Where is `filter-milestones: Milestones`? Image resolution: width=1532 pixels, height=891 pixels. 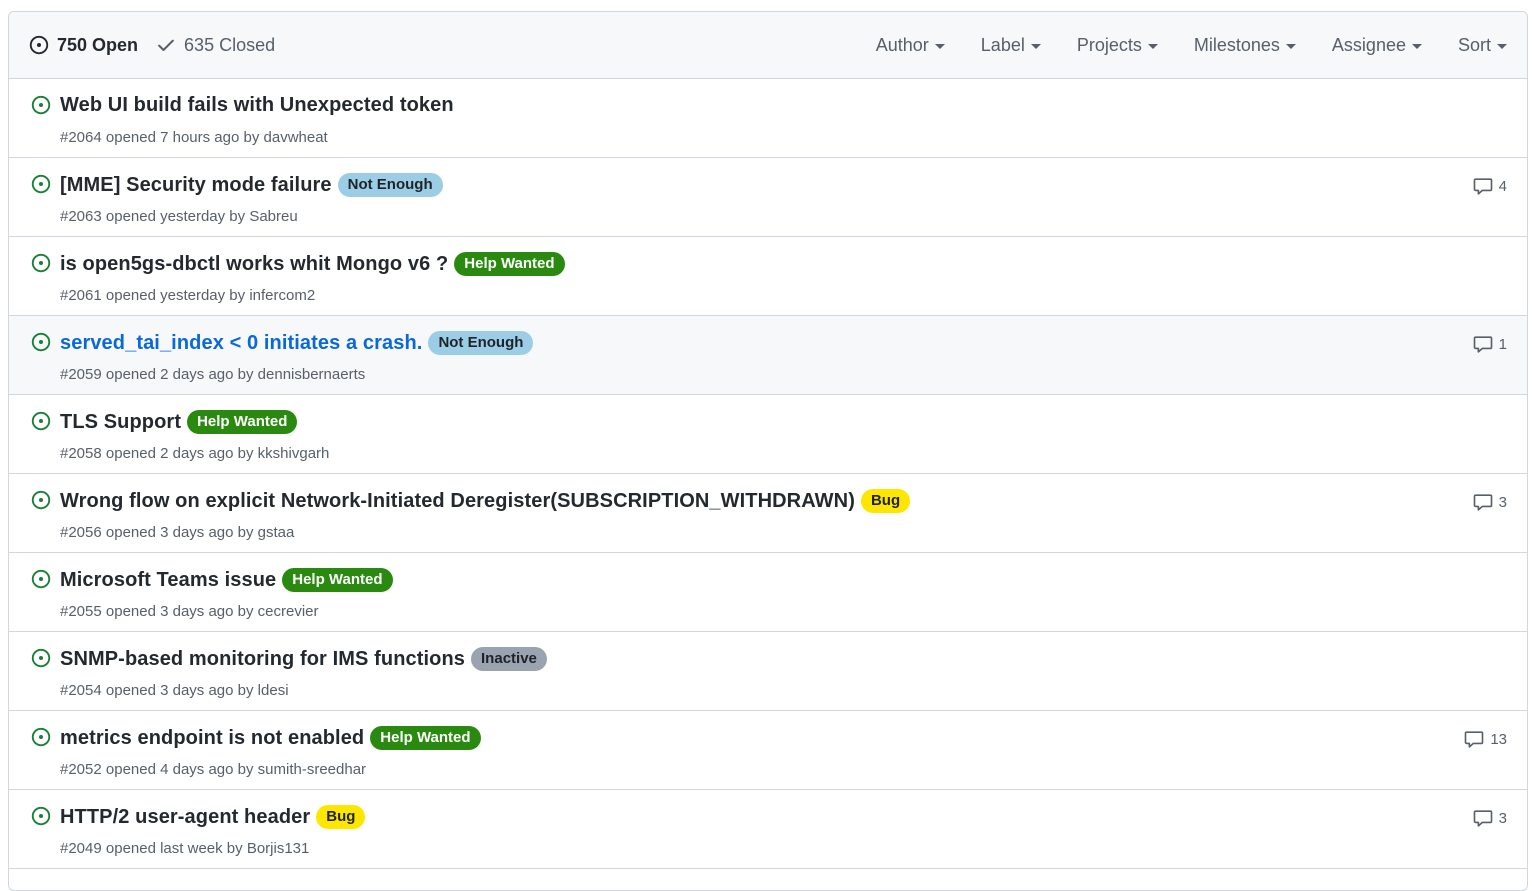
filter-milestones: Milestones is located at coordinates (1245, 45).